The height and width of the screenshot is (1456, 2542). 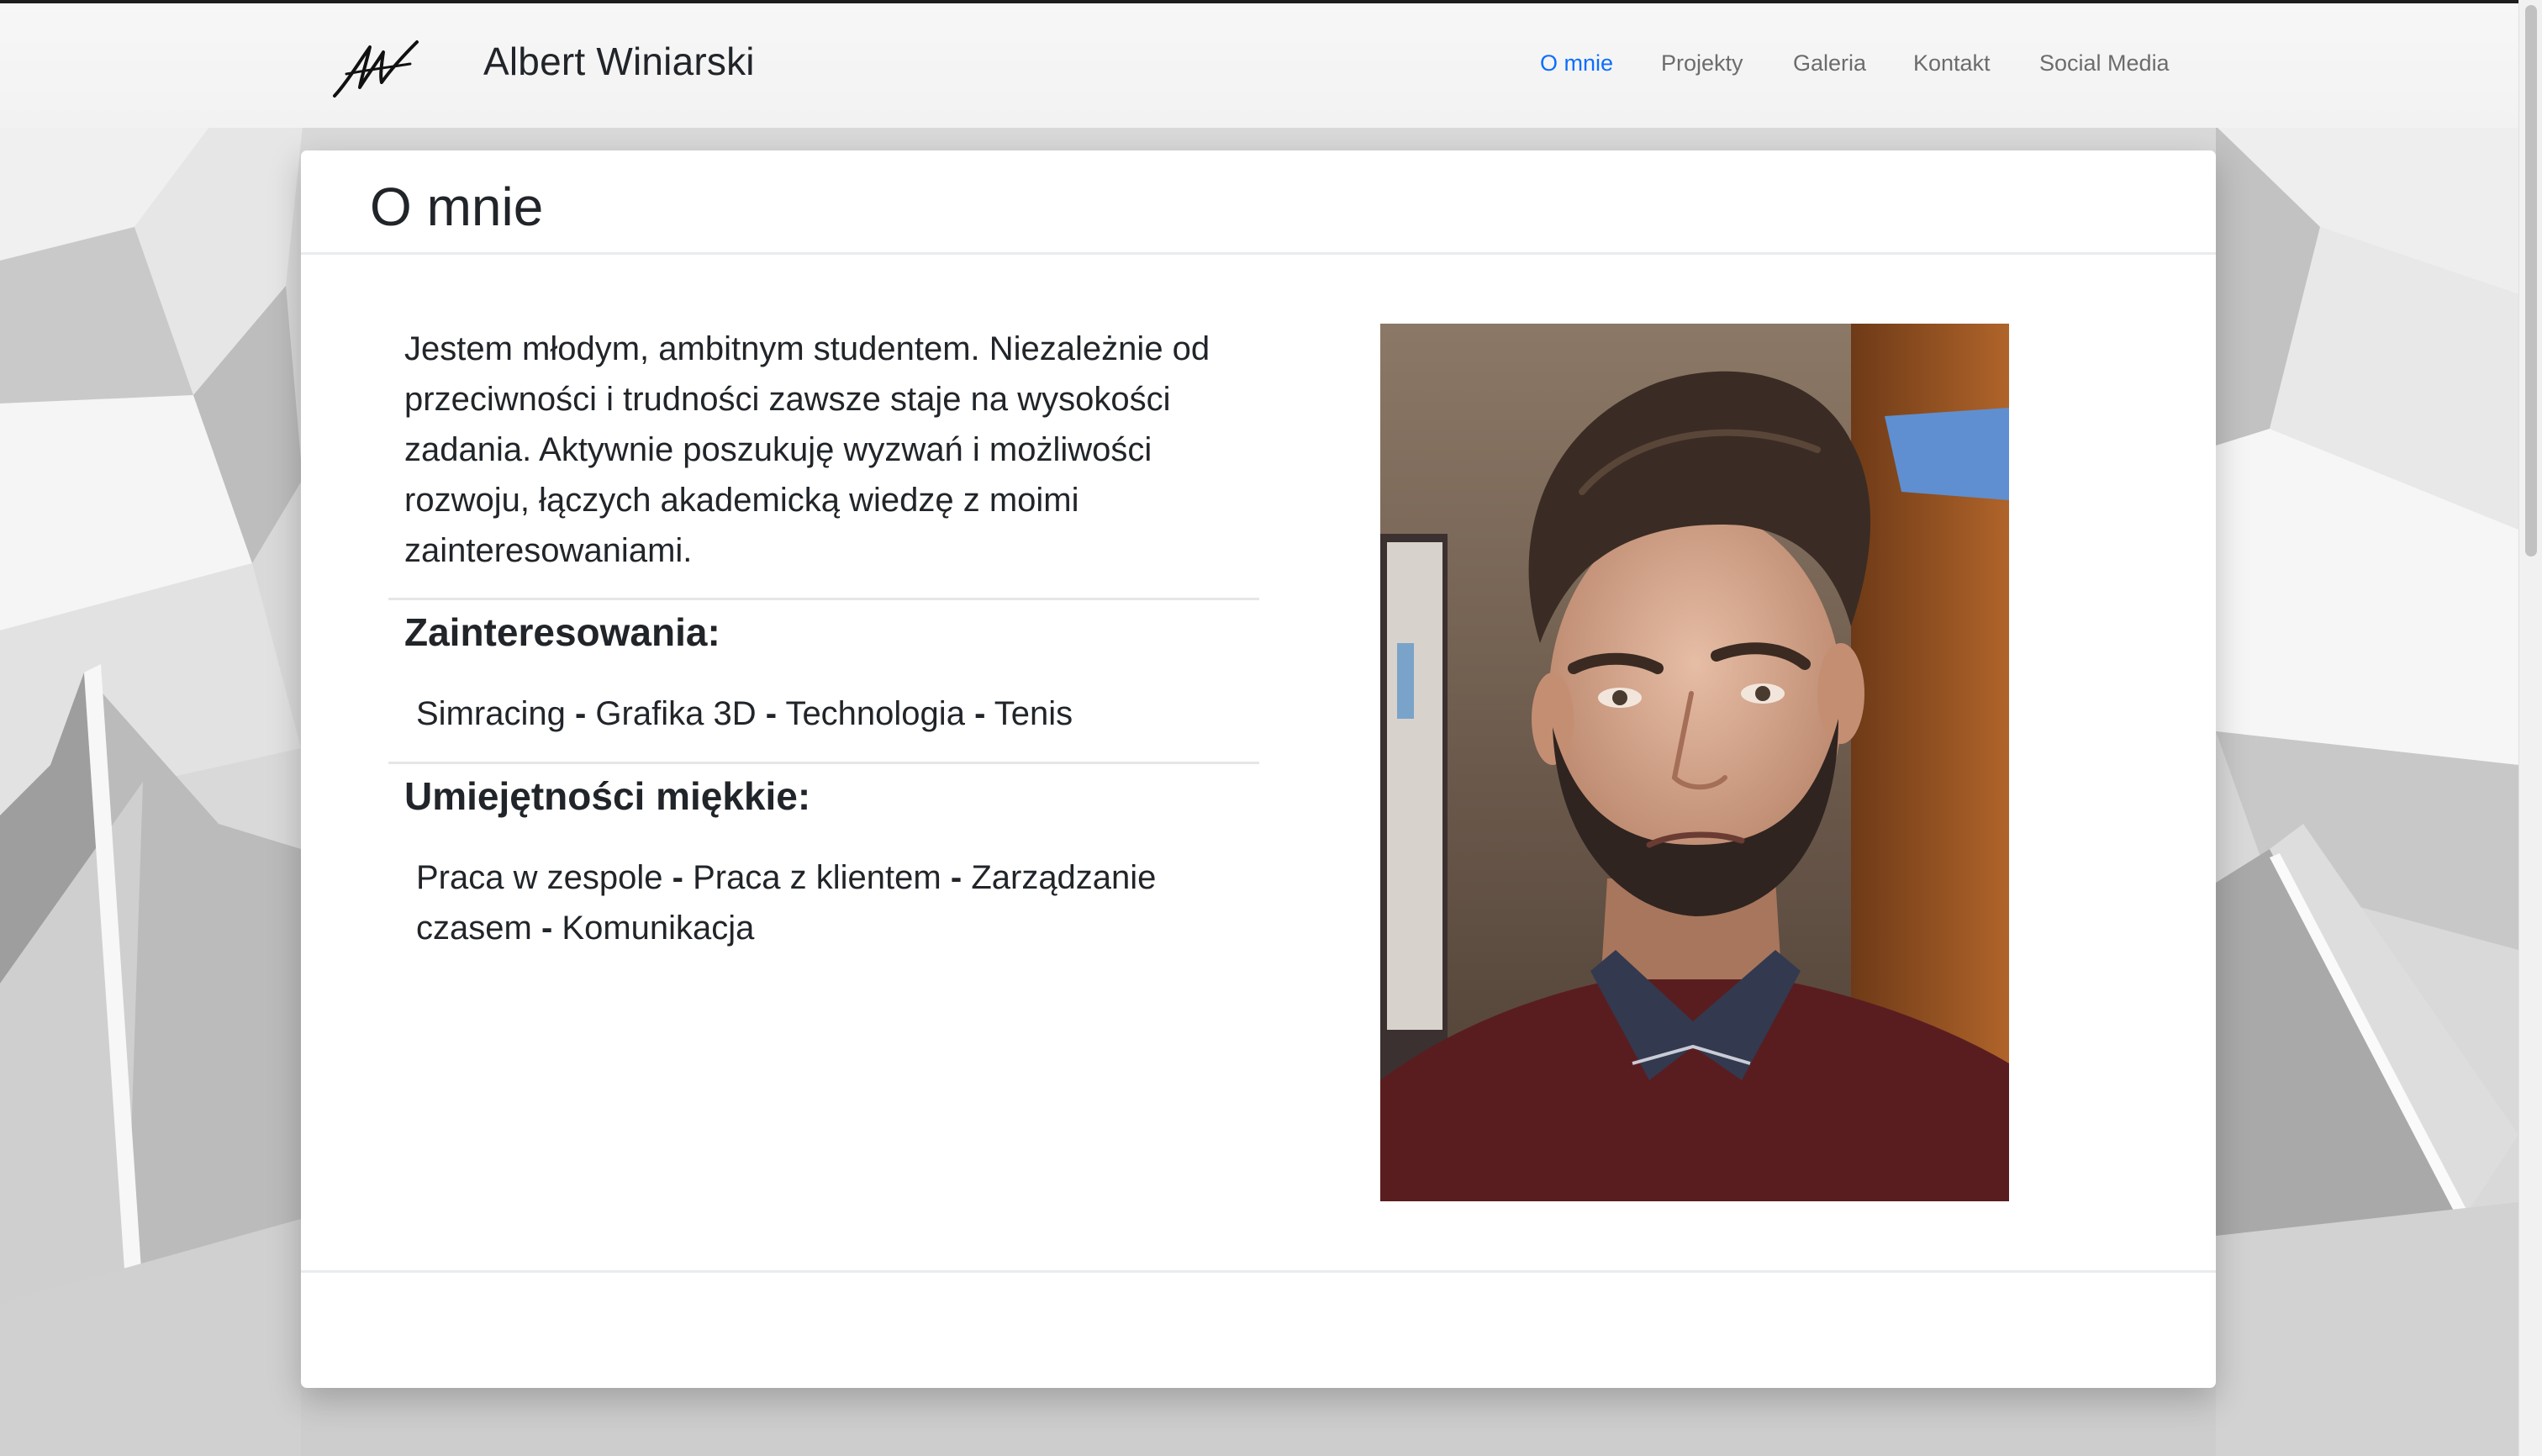 What do you see at coordinates (1258, 1271) in the screenshot?
I see `card-footer-divider` at bounding box center [1258, 1271].